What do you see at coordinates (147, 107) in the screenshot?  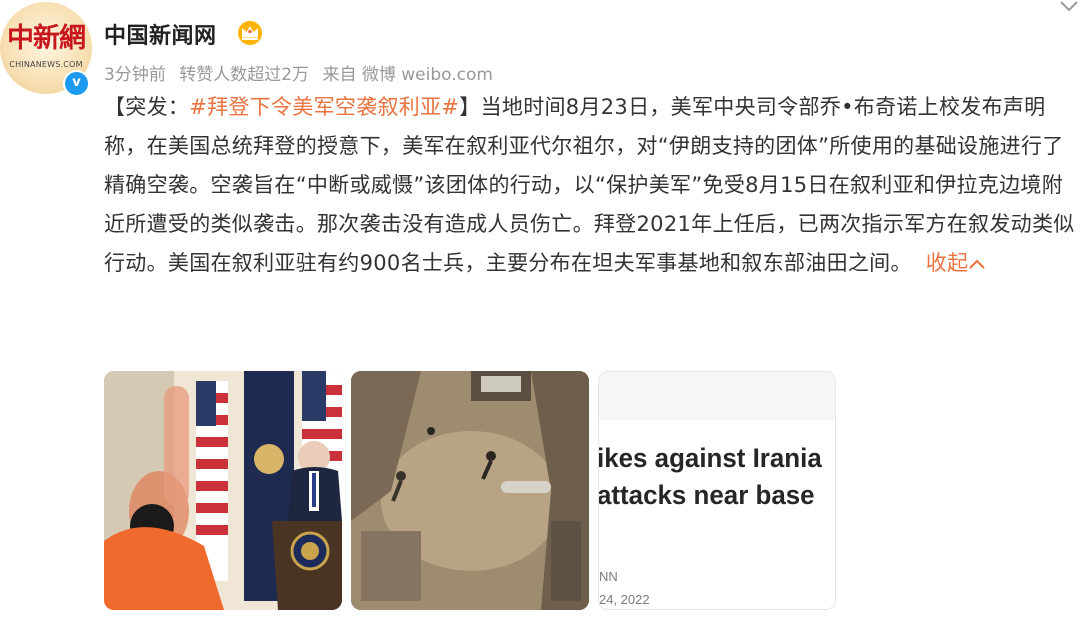 I see `post-prefix: 【突发：` at bounding box center [147, 107].